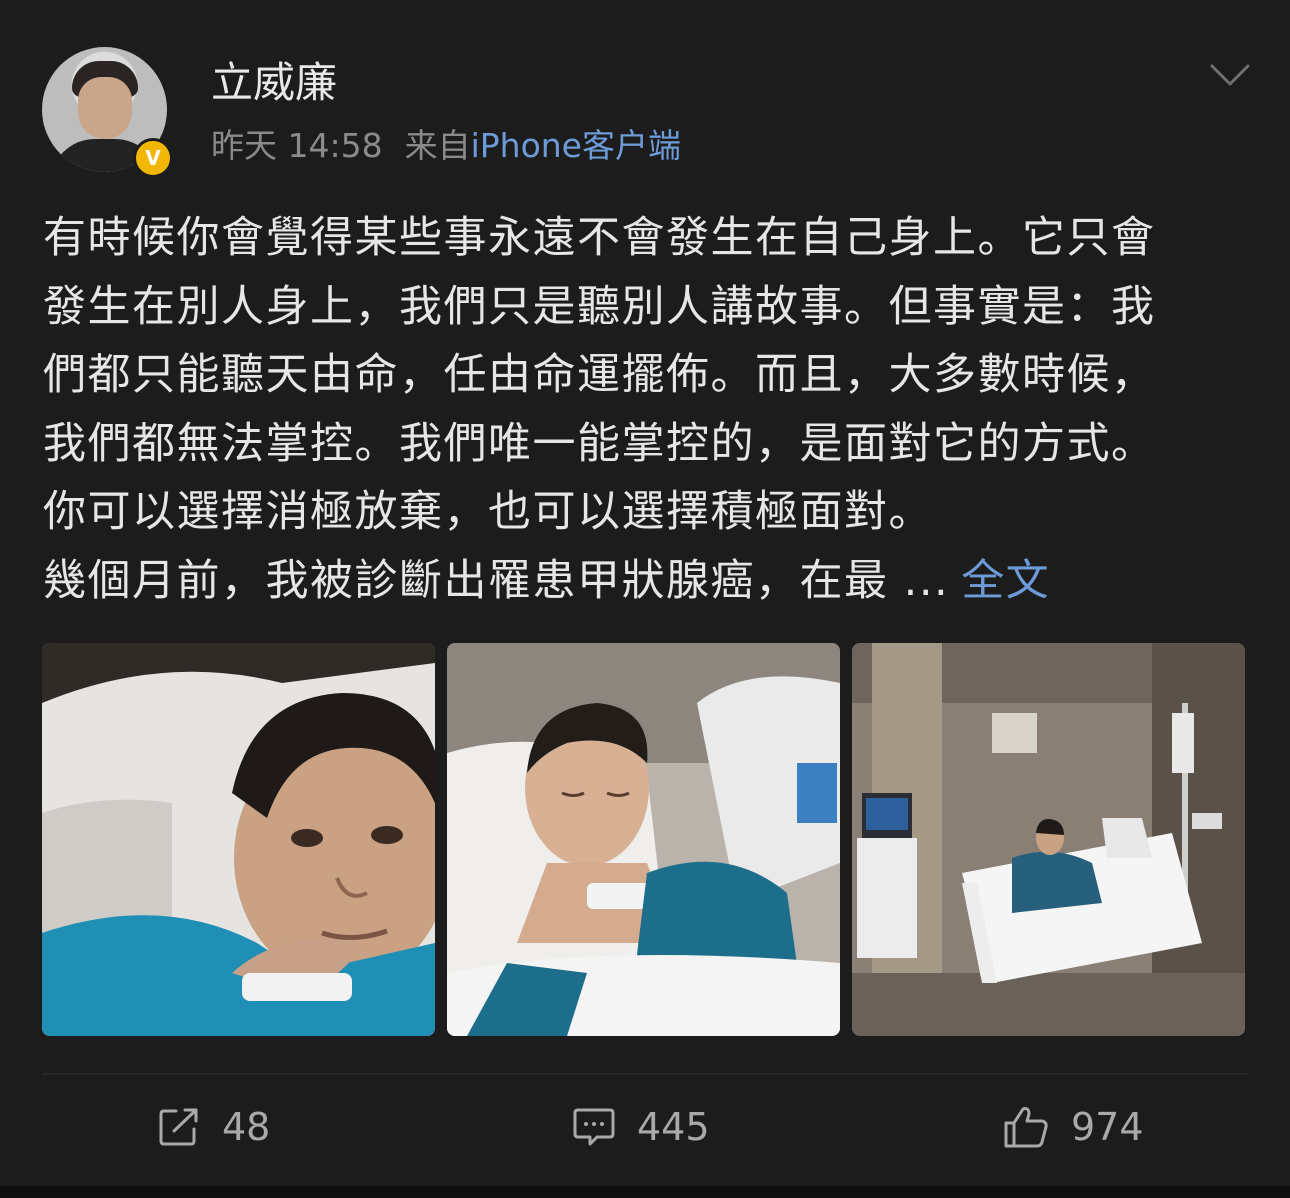 The image size is (1290, 1198). Describe the element at coordinates (599, 443) in the screenshot. I see `post-text-line: 我們都無法掌控。我們唯一能掌控的，是面對它的方式。` at that location.